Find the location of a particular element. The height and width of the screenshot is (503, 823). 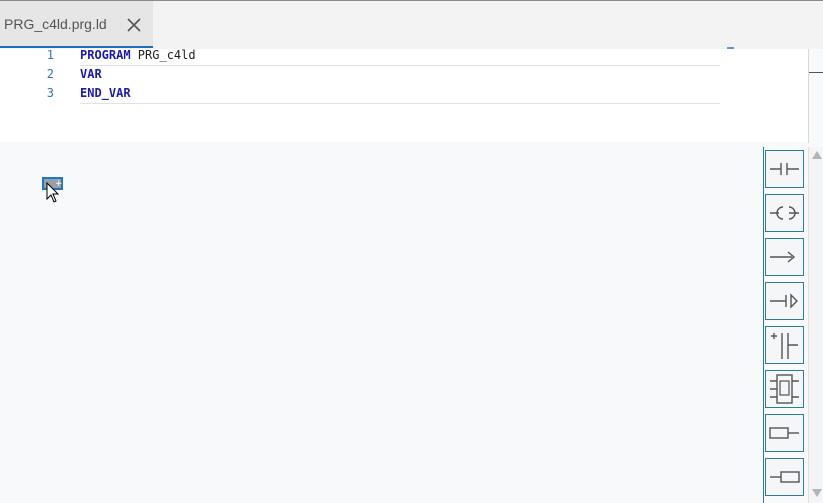

code-text: VAR is located at coordinates (91, 74).